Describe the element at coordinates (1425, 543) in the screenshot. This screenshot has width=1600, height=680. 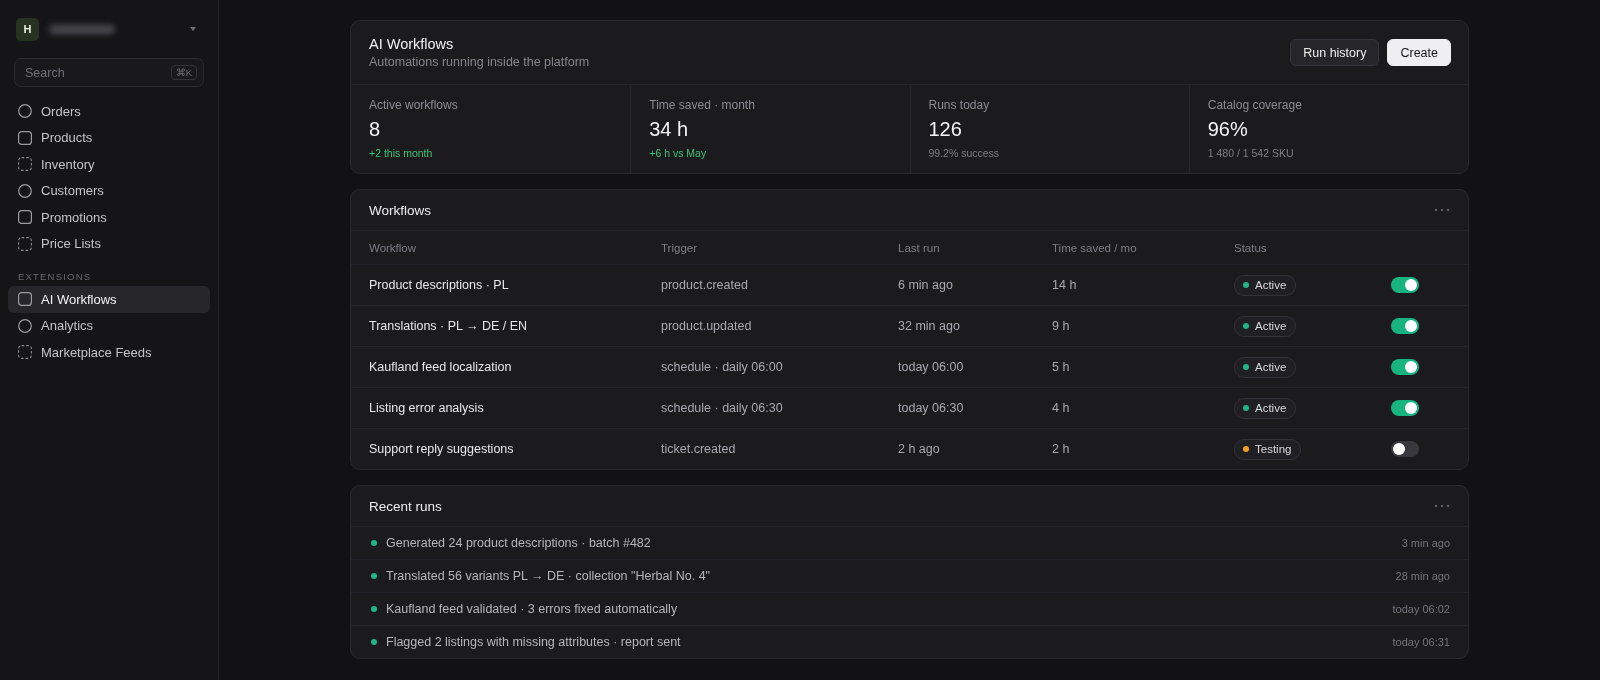
I see `run-time: 3 min ago` at that location.